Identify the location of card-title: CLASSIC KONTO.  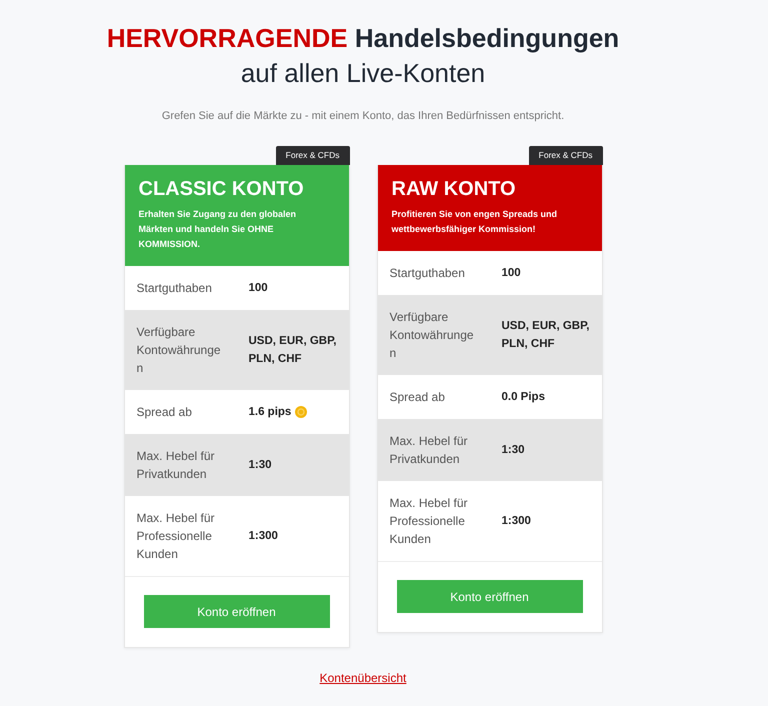
(221, 189).